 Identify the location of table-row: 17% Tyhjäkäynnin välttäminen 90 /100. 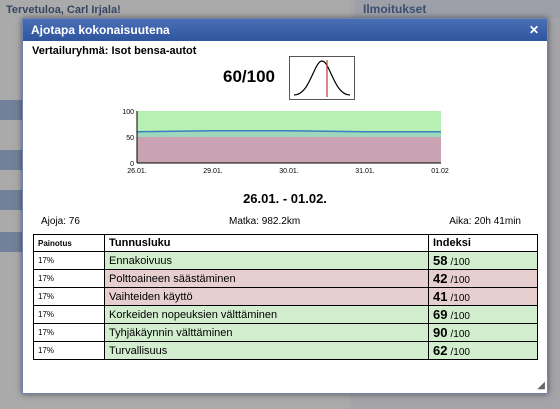
(285, 332).